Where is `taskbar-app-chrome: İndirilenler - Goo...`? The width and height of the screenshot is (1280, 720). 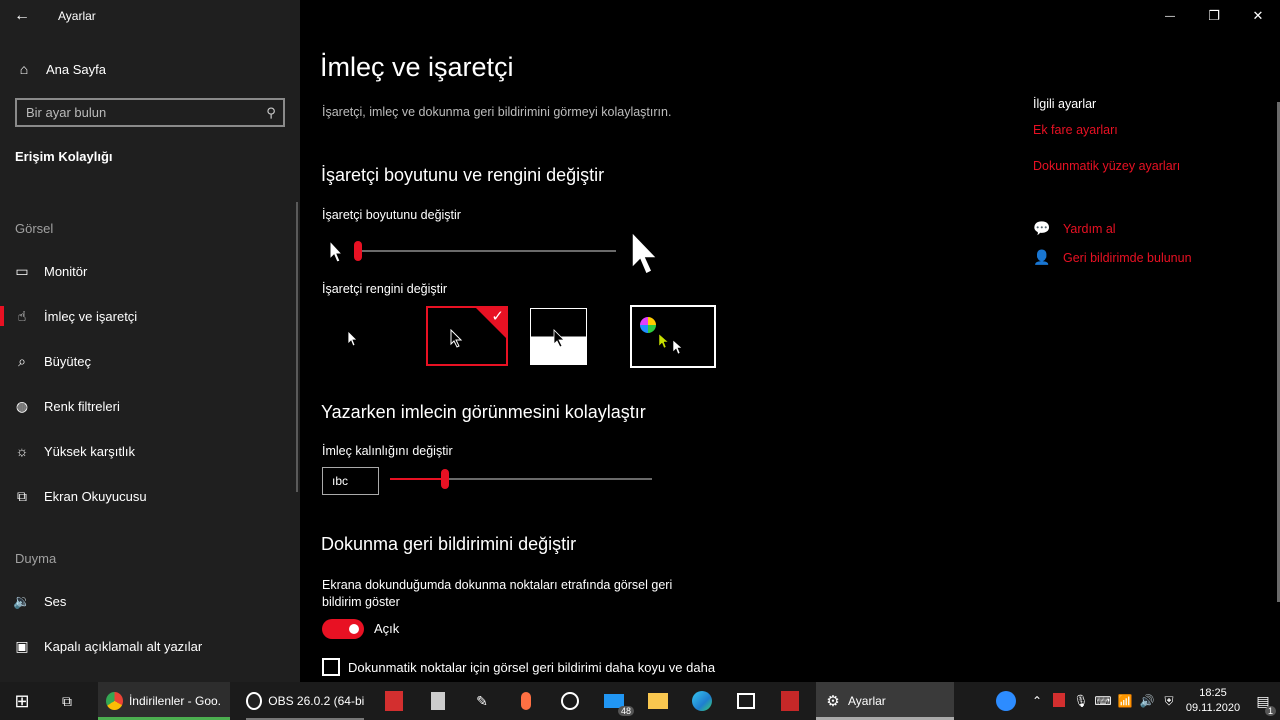
taskbar-app-chrome: İndirilenler - Goo... is located at coordinates (164, 701).